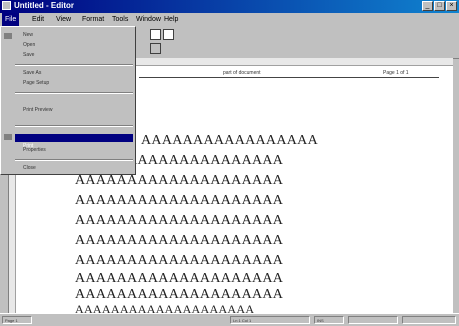 Image resolution: width=459 pixels, height=326 pixels. Describe the element at coordinates (270, 320) in the screenshot. I see `status-position: Ln 1 Col 1` at that location.